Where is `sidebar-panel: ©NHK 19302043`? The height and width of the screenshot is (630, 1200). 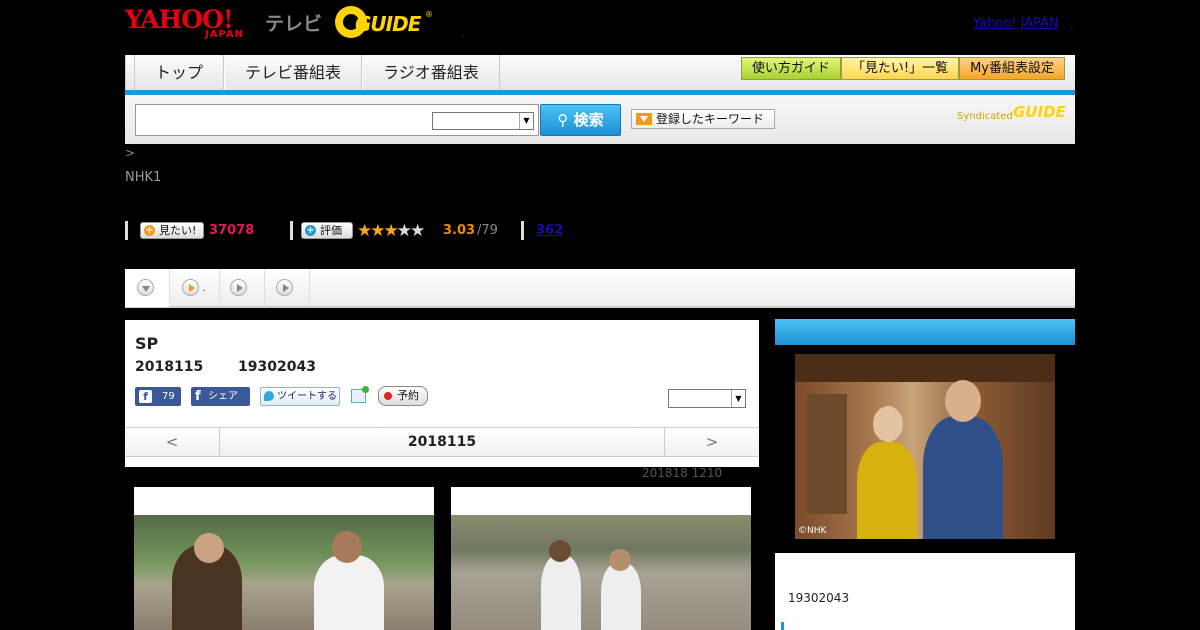 sidebar-panel: ©NHK 19302043 is located at coordinates (925, 474).